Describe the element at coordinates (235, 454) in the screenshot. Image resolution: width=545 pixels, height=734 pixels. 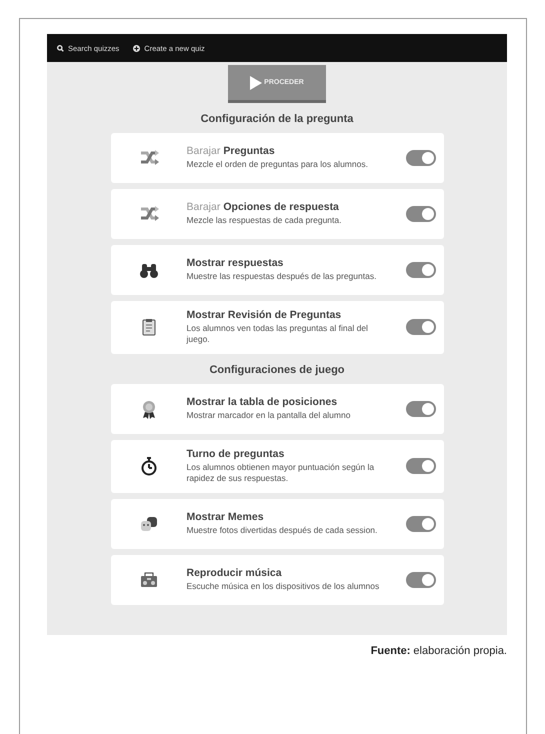
I see `setting-title: Turno de preguntas` at that location.